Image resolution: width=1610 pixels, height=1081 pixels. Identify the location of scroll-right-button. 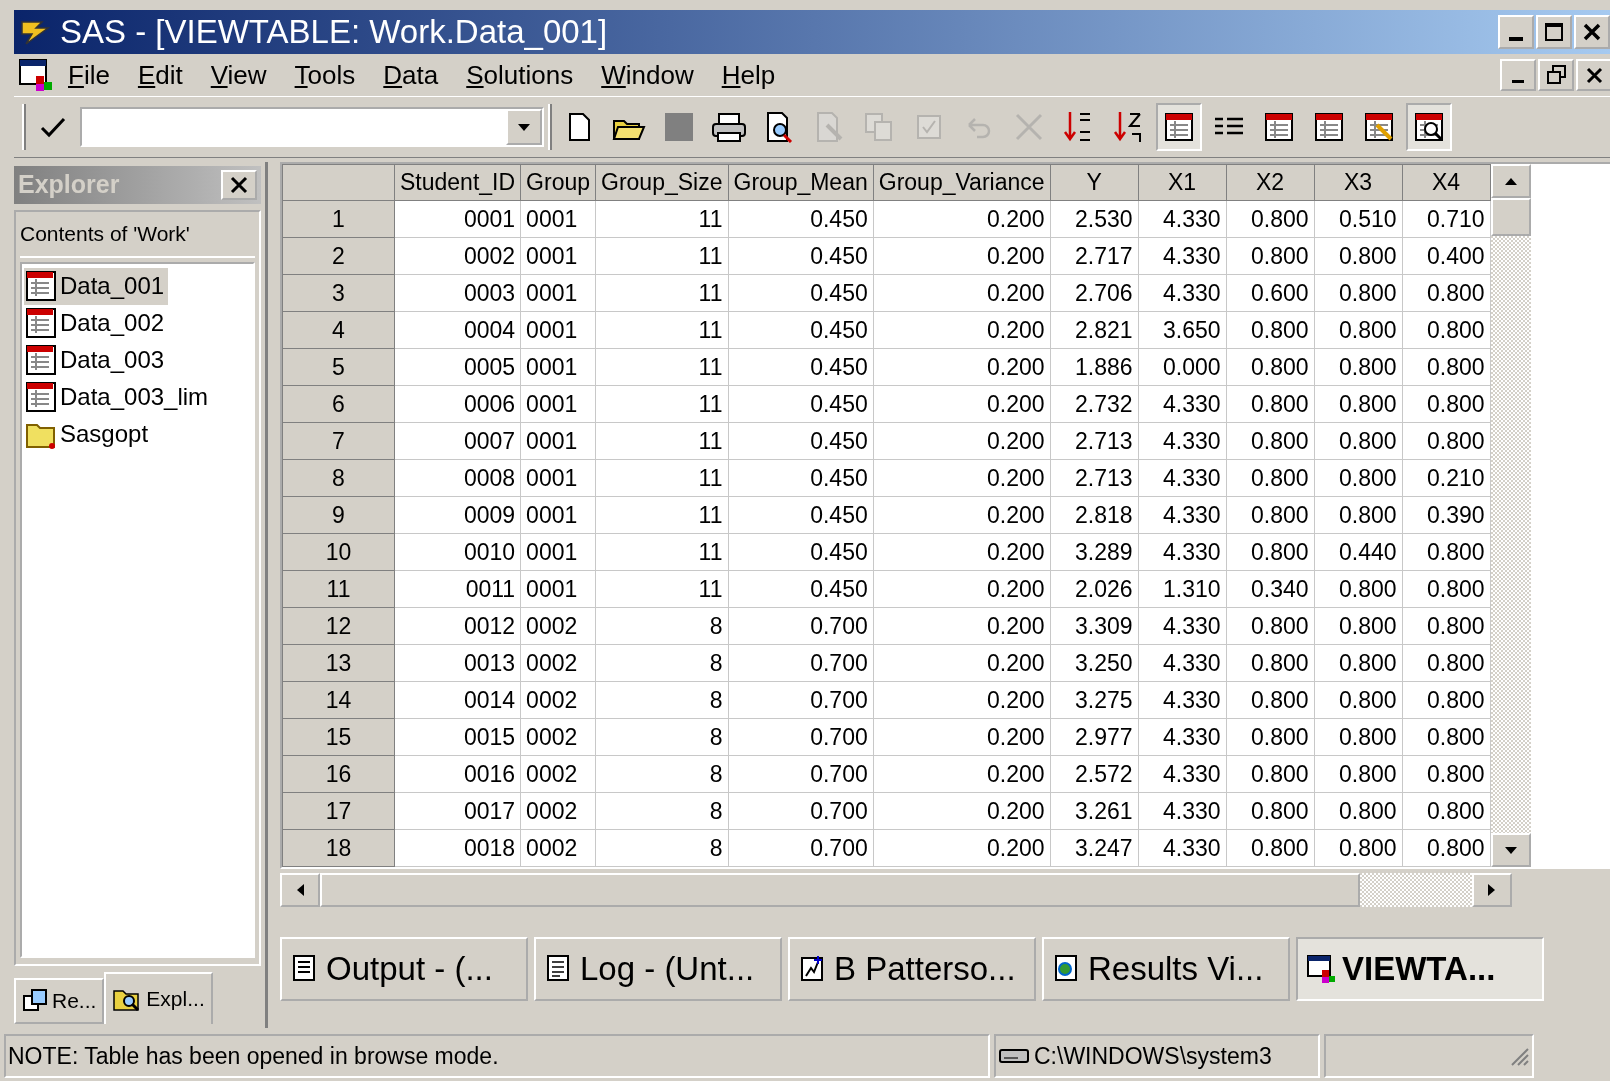
(1492, 890).